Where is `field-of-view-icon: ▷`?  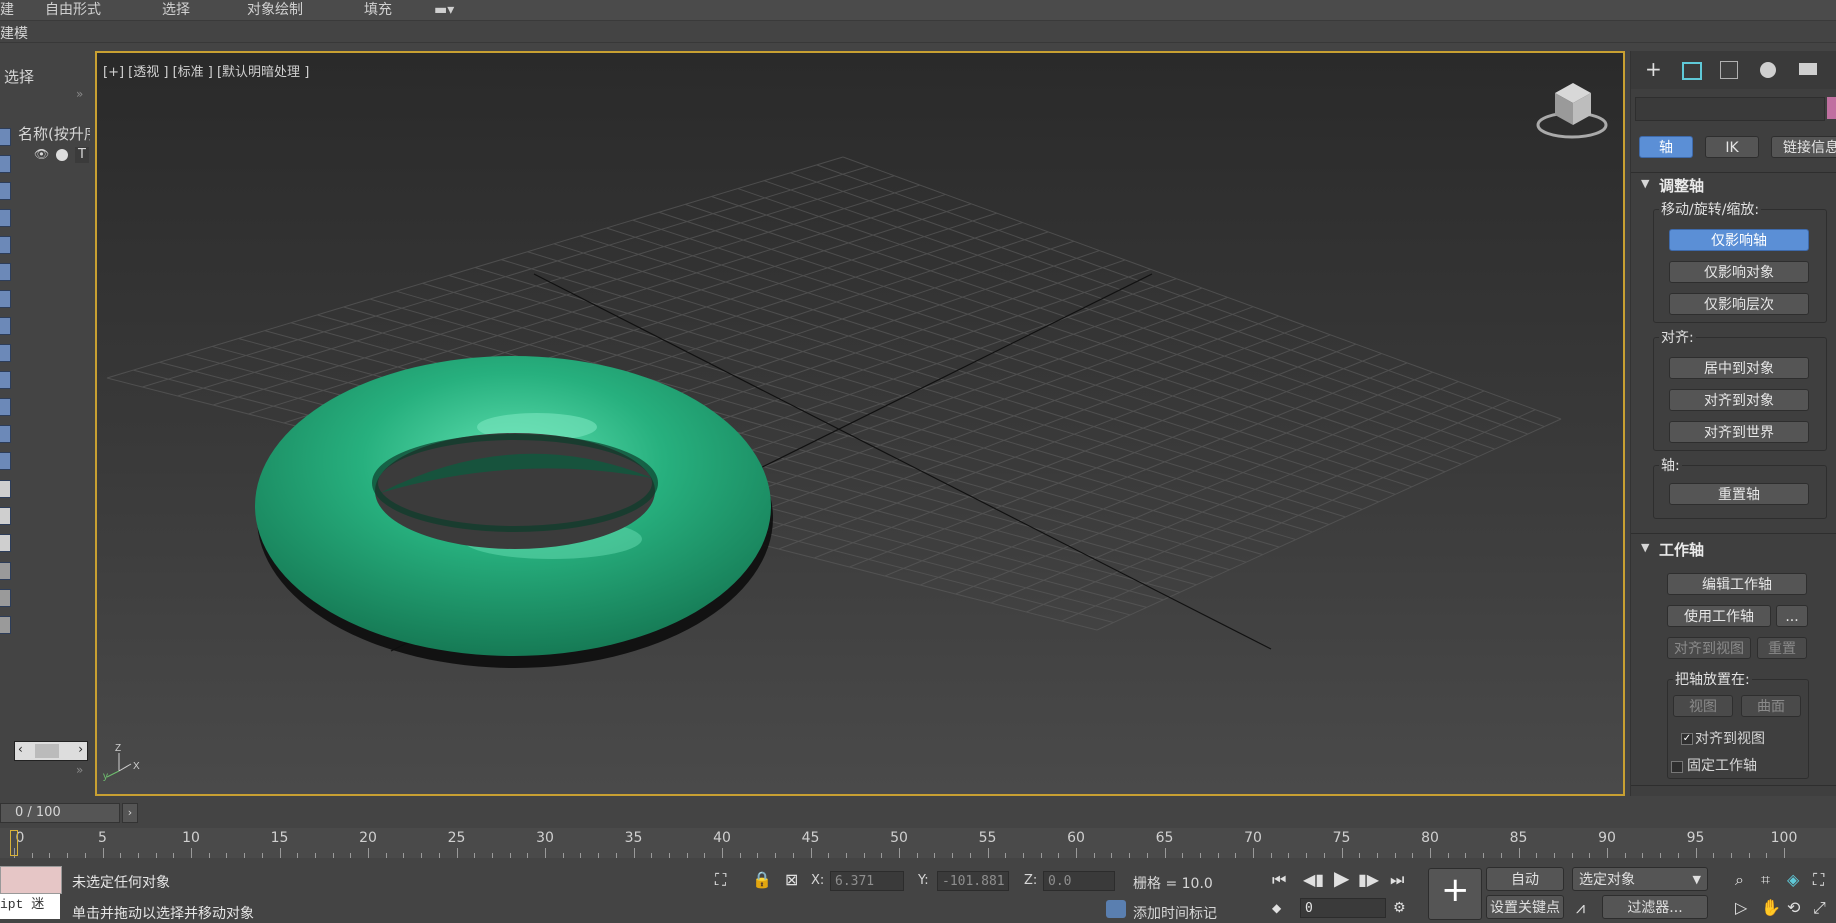
field-of-view-icon: ▷ is located at coordinates (1741, 908).